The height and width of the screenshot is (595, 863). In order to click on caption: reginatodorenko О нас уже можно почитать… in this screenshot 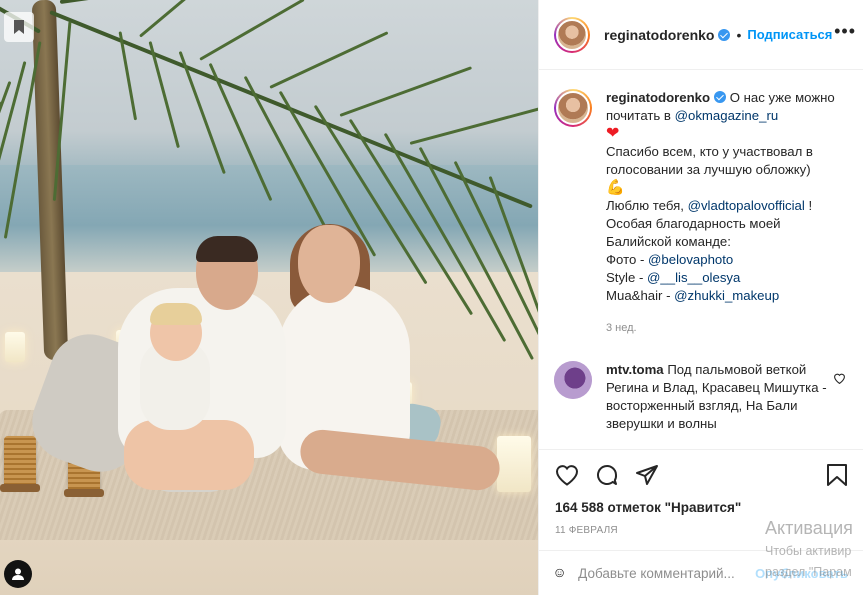, I will do `click(701, 213)`.